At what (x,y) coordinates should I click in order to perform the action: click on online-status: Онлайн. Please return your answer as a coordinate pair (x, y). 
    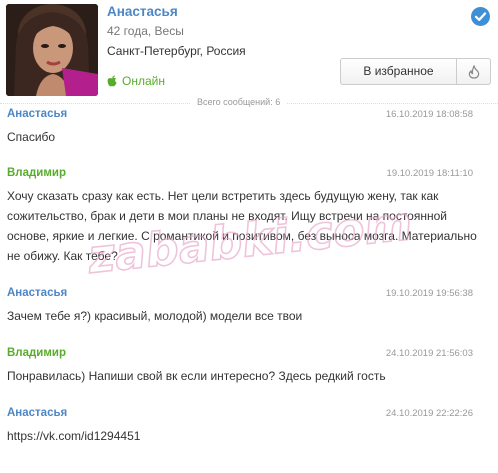
    Looking at the image, I should click on (136, 81).